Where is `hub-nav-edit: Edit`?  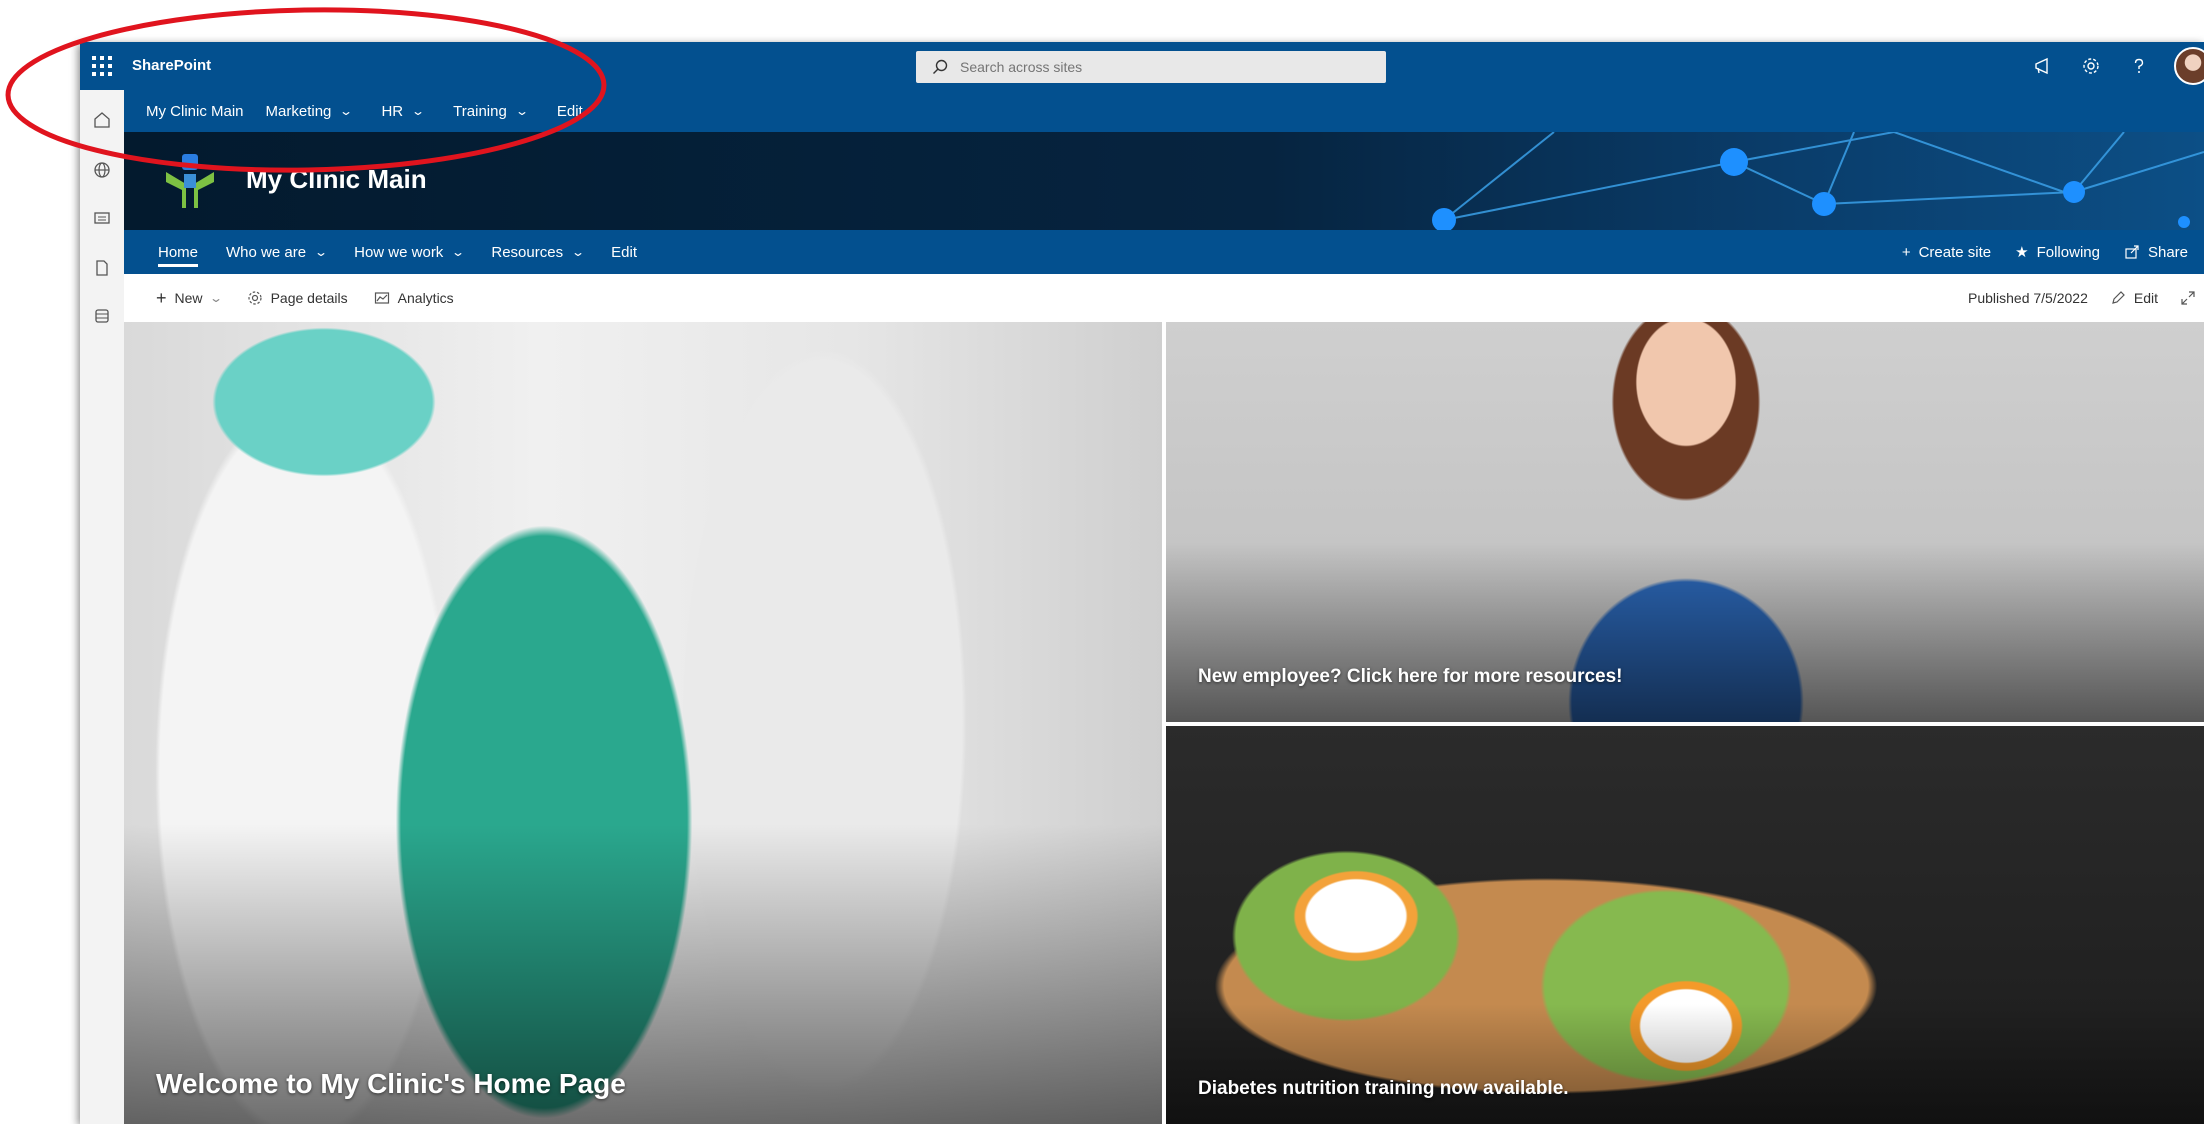 hub-nav-edit: Edit is located at coordinates (570, 111).